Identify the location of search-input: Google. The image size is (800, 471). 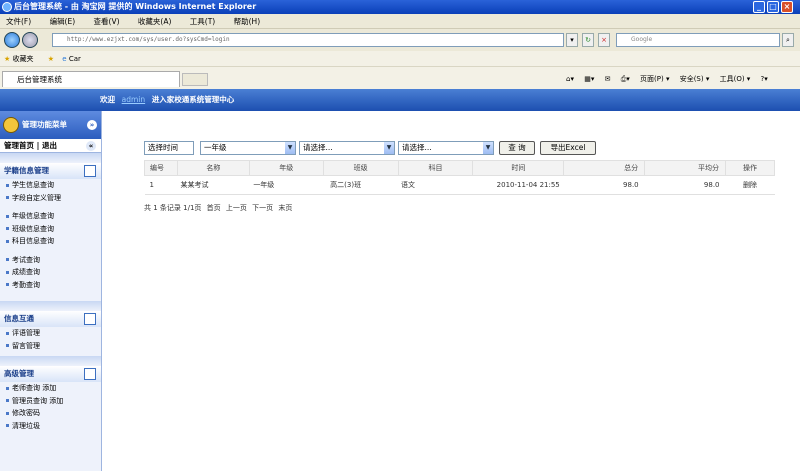
(698, 40).